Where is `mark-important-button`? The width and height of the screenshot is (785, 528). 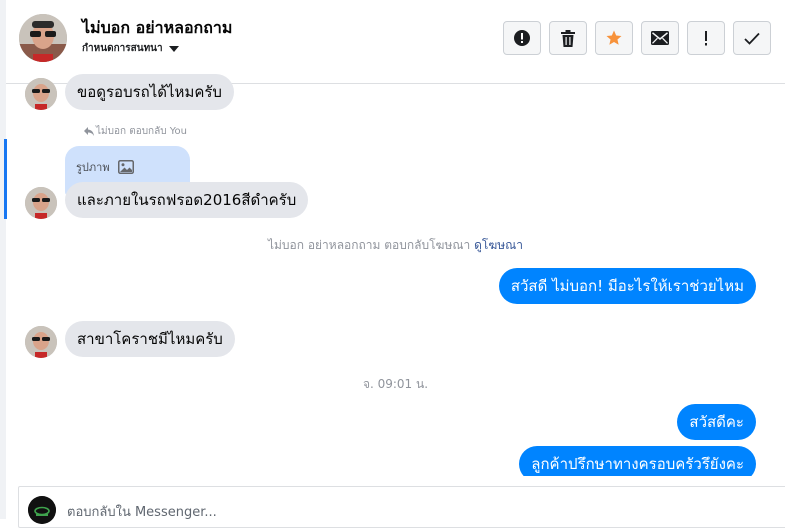
mark-important-button is located at coordinates (706, 38).